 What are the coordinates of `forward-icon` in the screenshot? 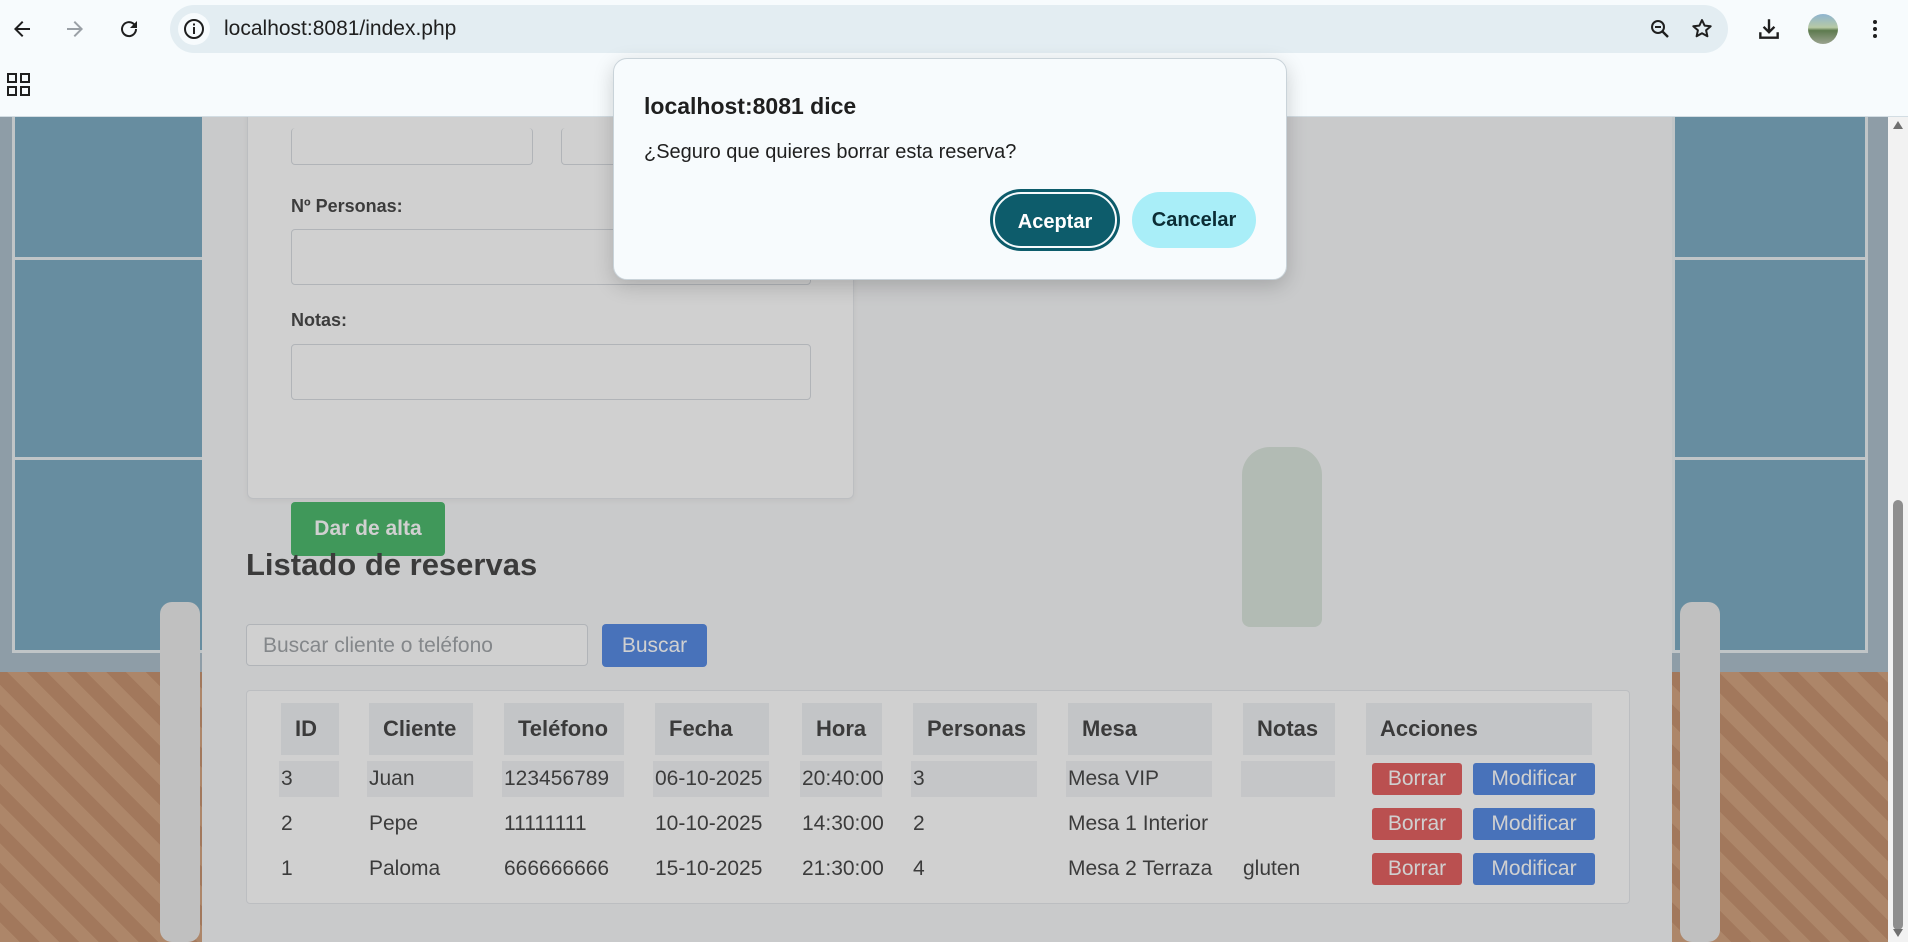 It's located at (75, 29).